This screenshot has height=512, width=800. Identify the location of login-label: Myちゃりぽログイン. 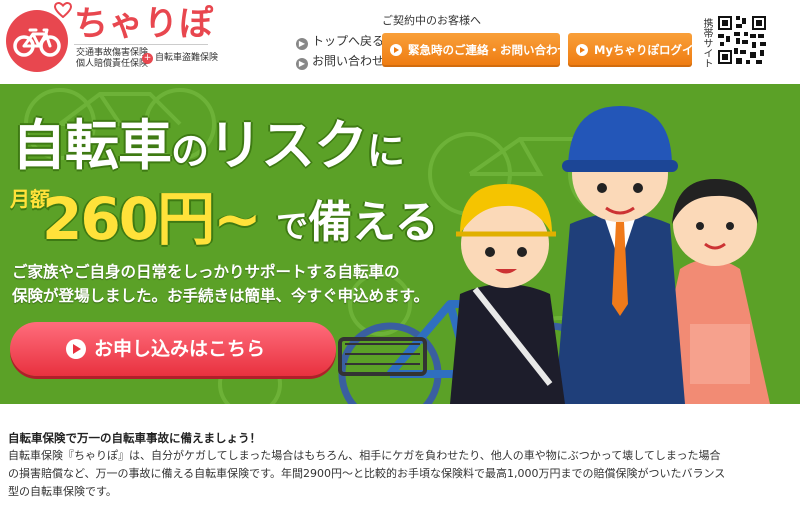
(649, 50).